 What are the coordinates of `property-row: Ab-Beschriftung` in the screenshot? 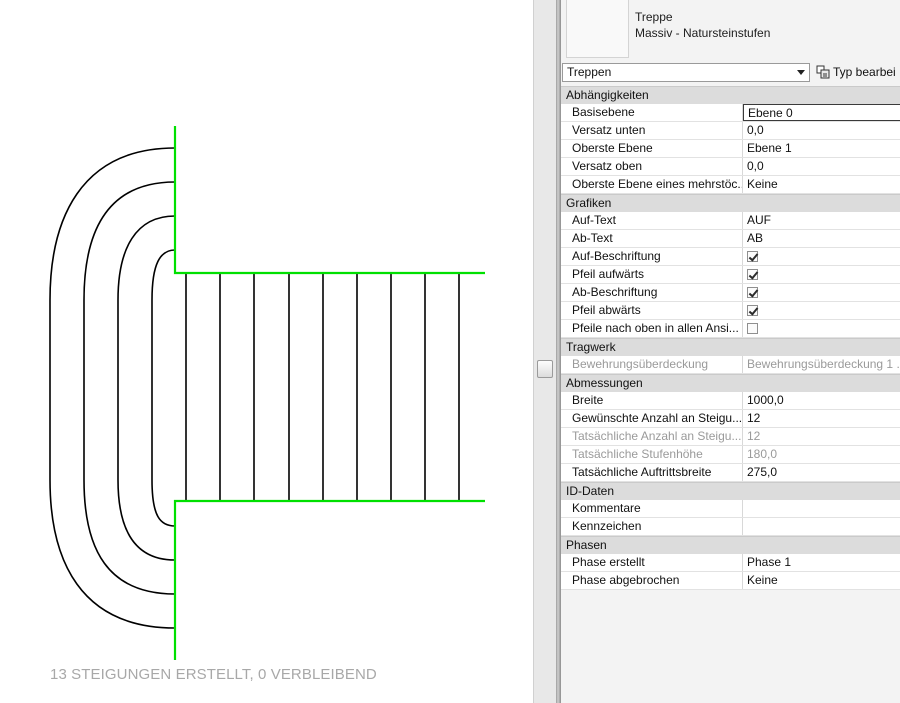 It's located at (730, 293).